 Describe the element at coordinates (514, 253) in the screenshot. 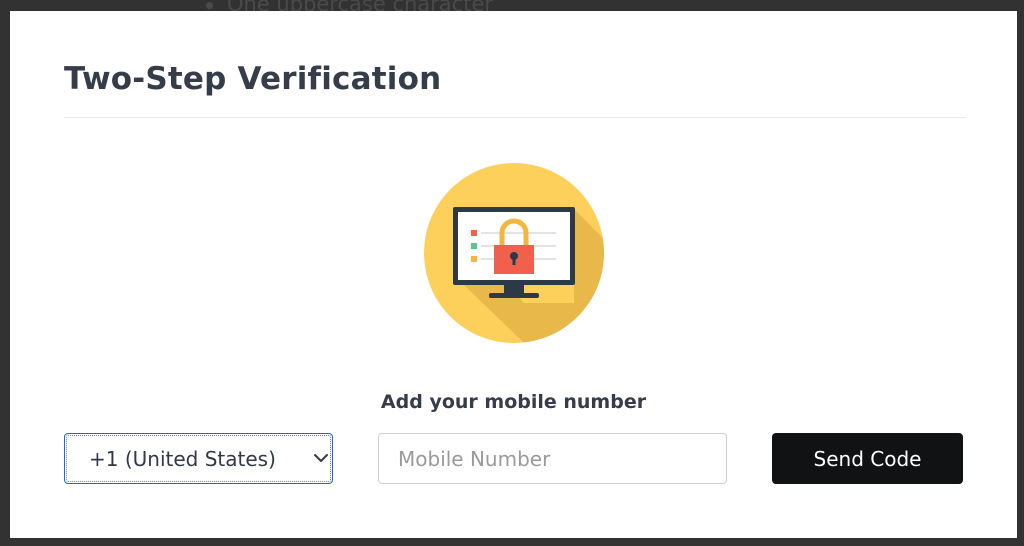

I see `computer-lock-icon` at that location.